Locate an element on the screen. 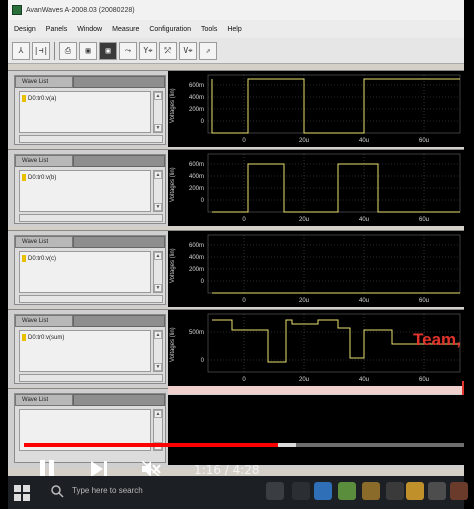 The height and width of the screenshot is (509, 474). wave-list-box: Wave List D0:tr0:v(a) ▲ ▼ is located at coordinates (90, 110).